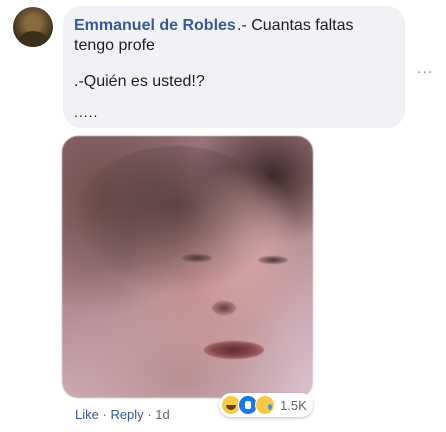 Image resolution: width=446 pixels, height=432 pixels. What do you see at coordinates (293, 405) in the screenshot?
I see `reaction-count: 1.5K` at bounding box center [293, 405].